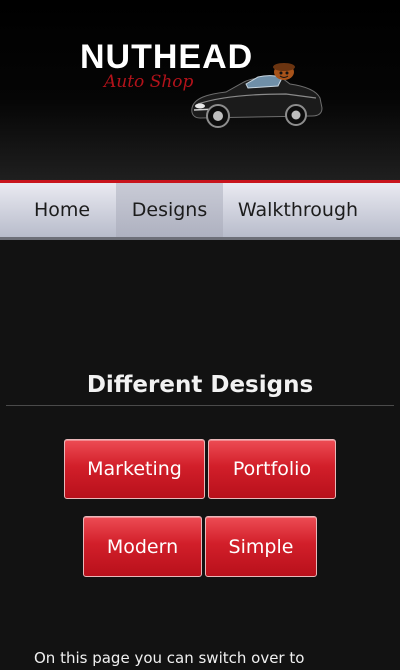 Image resolution: width=400 pixels, height=670 pixels. What do you see at coordinates (169, 210) in the screenshot?
I see `nav-item-designs: Designs` at bounding box center [169, 210].